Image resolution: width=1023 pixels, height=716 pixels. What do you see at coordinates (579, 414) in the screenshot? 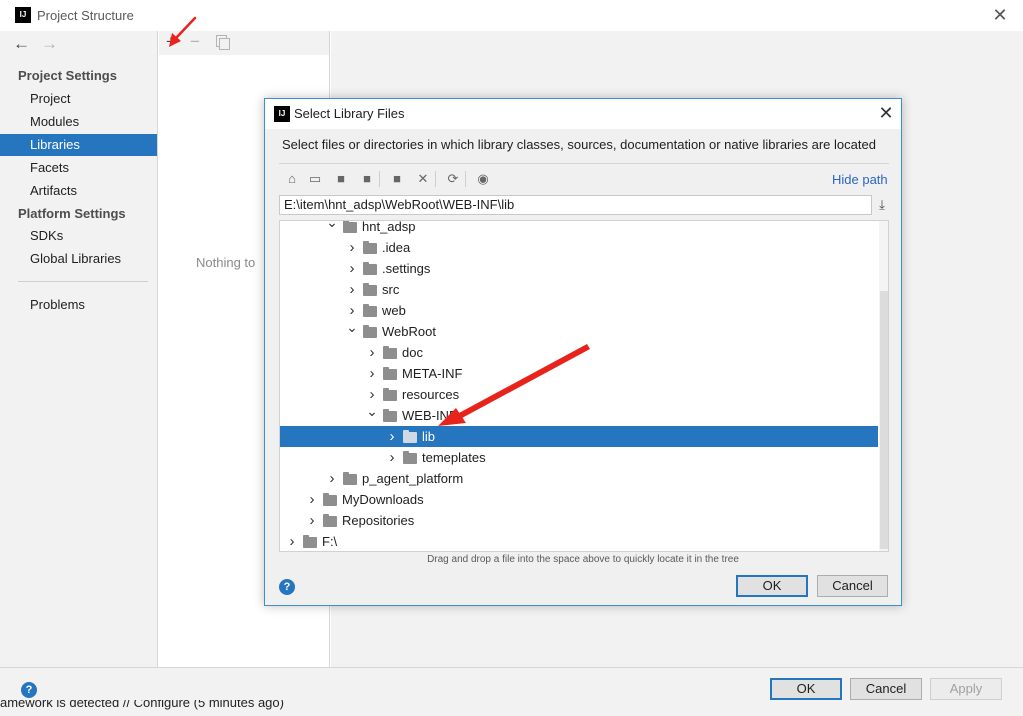
I see `tree-row: ⌄ WEB-INF` at bounding box center [579, 414].